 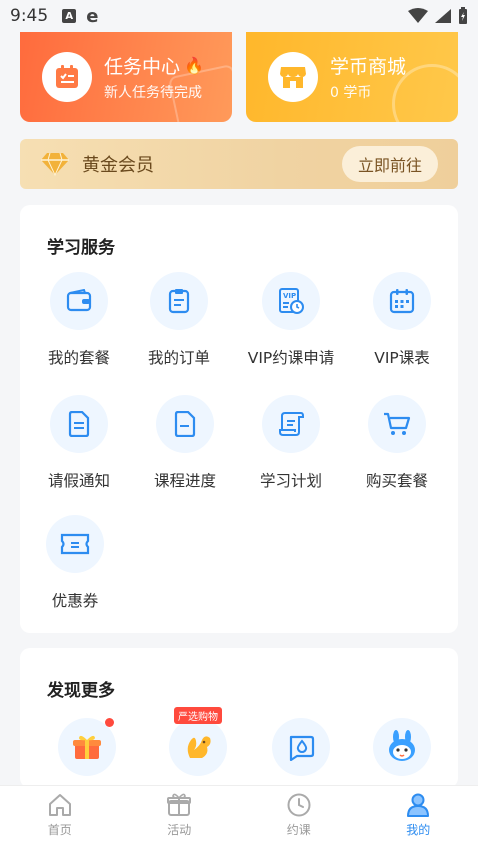 I want to click on squirrel-icon: 严选购物, so click(x=198, y=741).